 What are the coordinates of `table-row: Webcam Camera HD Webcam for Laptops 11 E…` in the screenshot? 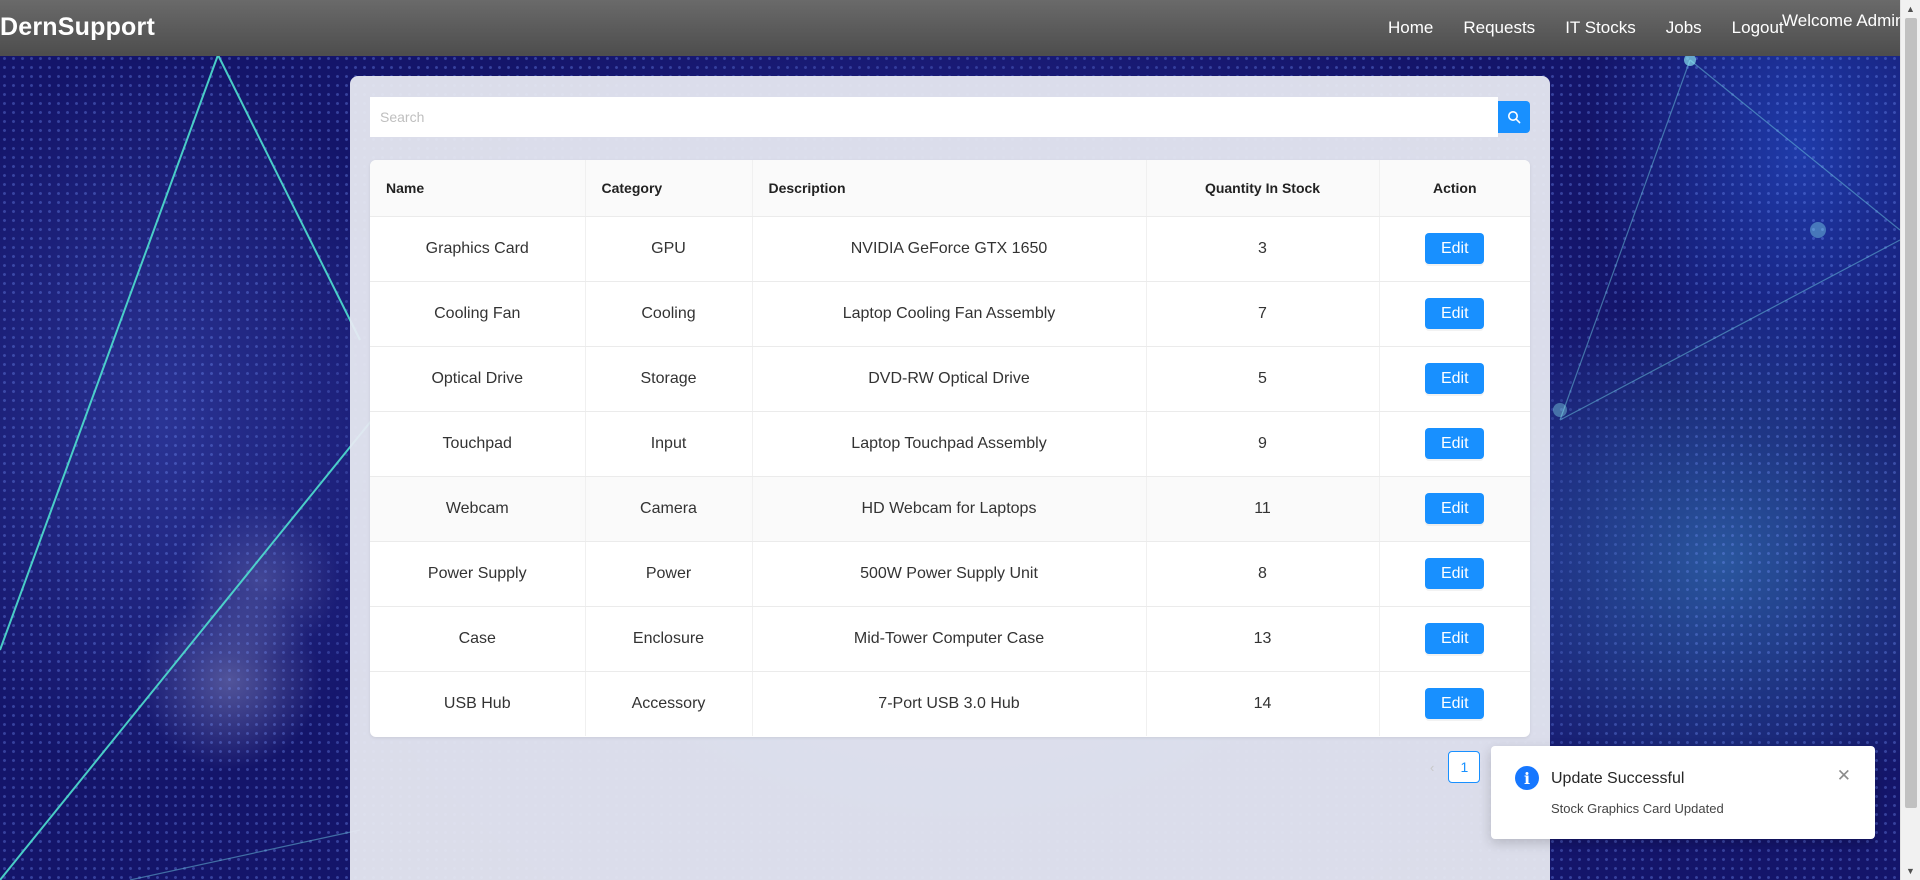 It's located at (950, 509).